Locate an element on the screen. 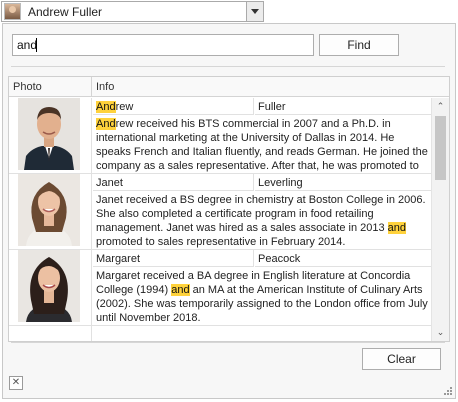  table-row is located at coordinates (220, 333).